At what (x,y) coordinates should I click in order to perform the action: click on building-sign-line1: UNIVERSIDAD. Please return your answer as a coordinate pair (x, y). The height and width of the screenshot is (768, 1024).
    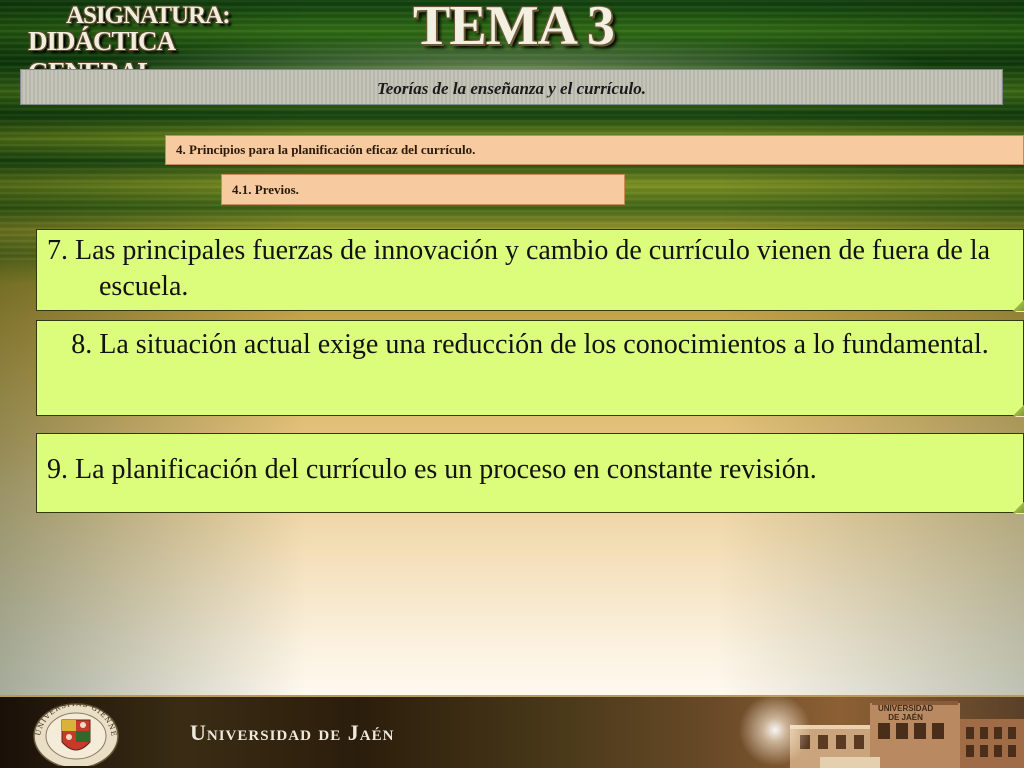
    Looking at the image, I should click on (906, 708).